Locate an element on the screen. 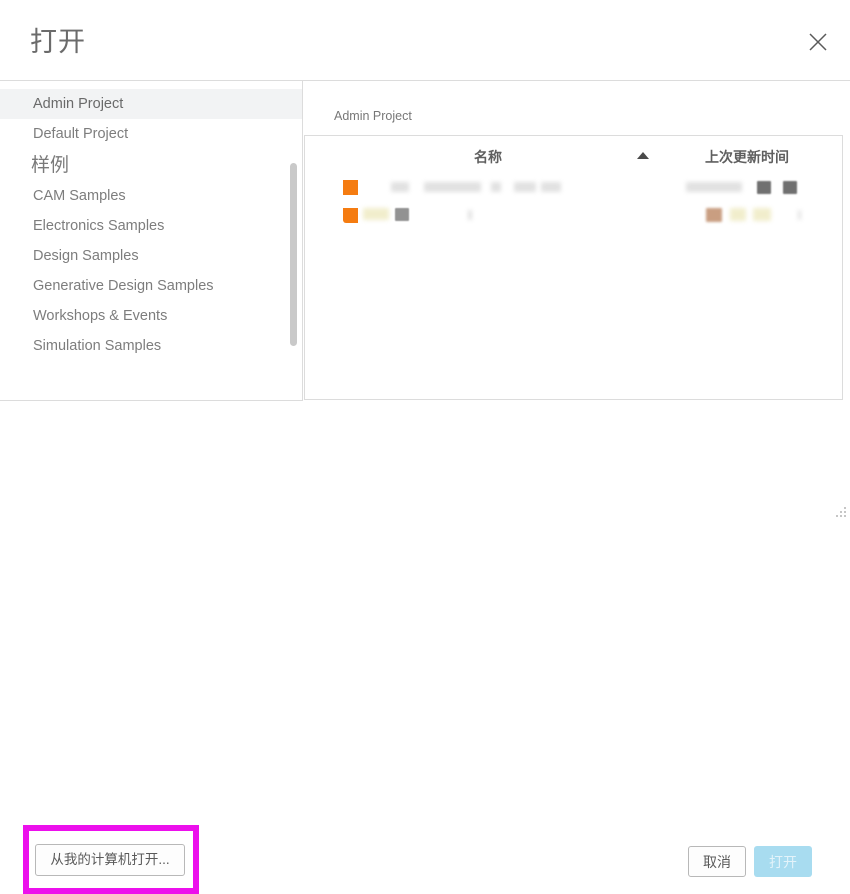 This screenshot has height=894, width=850. page-title: 打开 is located at coordinates (58, 42).